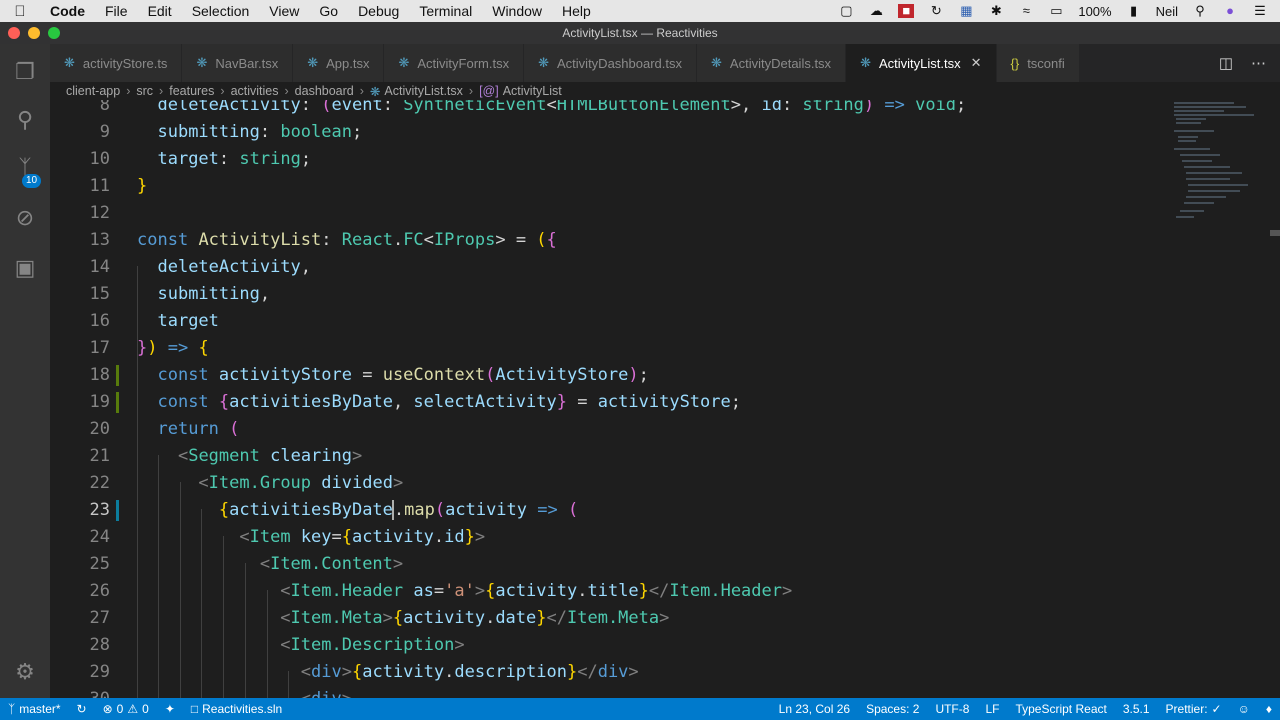 This screenshot has width=1280, height=720. Describe the element at coordinates (180, 294) in the screenshot. I see `code-line: 15 submitting,` at that location.